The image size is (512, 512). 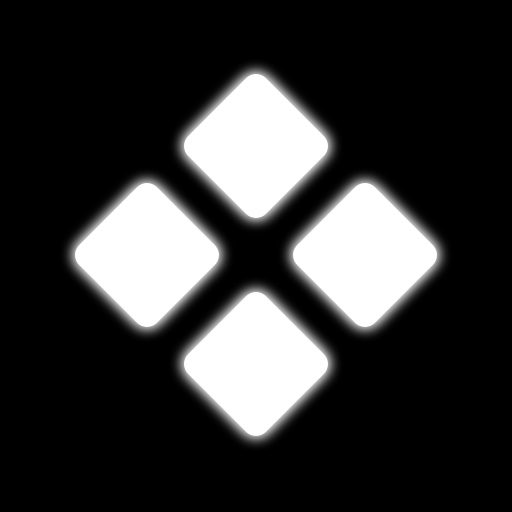 What do you see at coordinates (256, 364) in the screenshot?
I see `diamond-tile-bottom` at bounding box center [256, 364].